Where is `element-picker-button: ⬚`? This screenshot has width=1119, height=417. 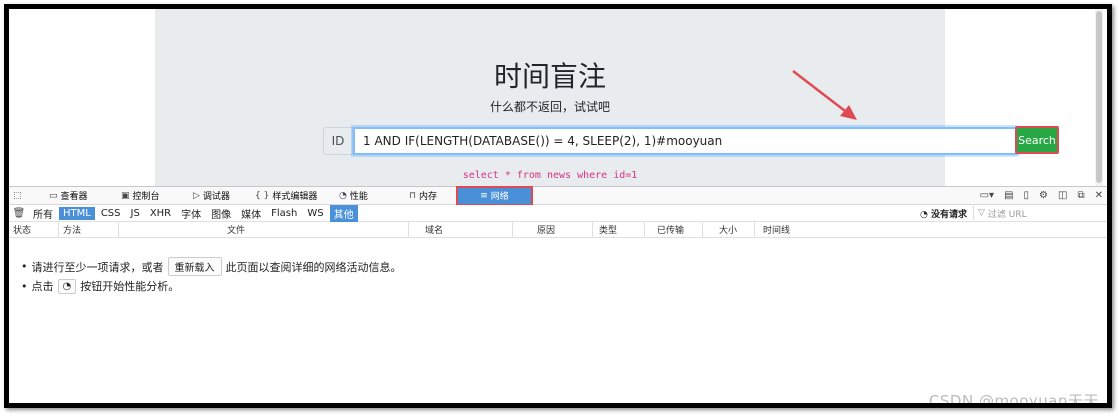 element-picker-button: ⬚ is located at coordinates (17, 195).